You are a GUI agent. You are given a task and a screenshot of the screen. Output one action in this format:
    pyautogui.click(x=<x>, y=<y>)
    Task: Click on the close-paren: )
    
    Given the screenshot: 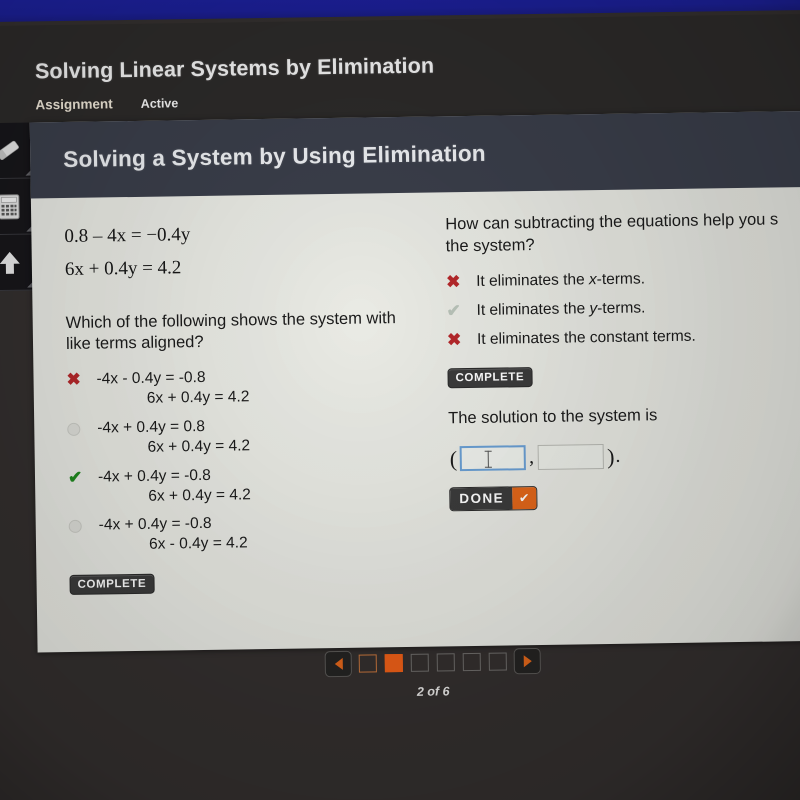 What is the action you would take?
    pyautogui.click(x=610, y=456)
    